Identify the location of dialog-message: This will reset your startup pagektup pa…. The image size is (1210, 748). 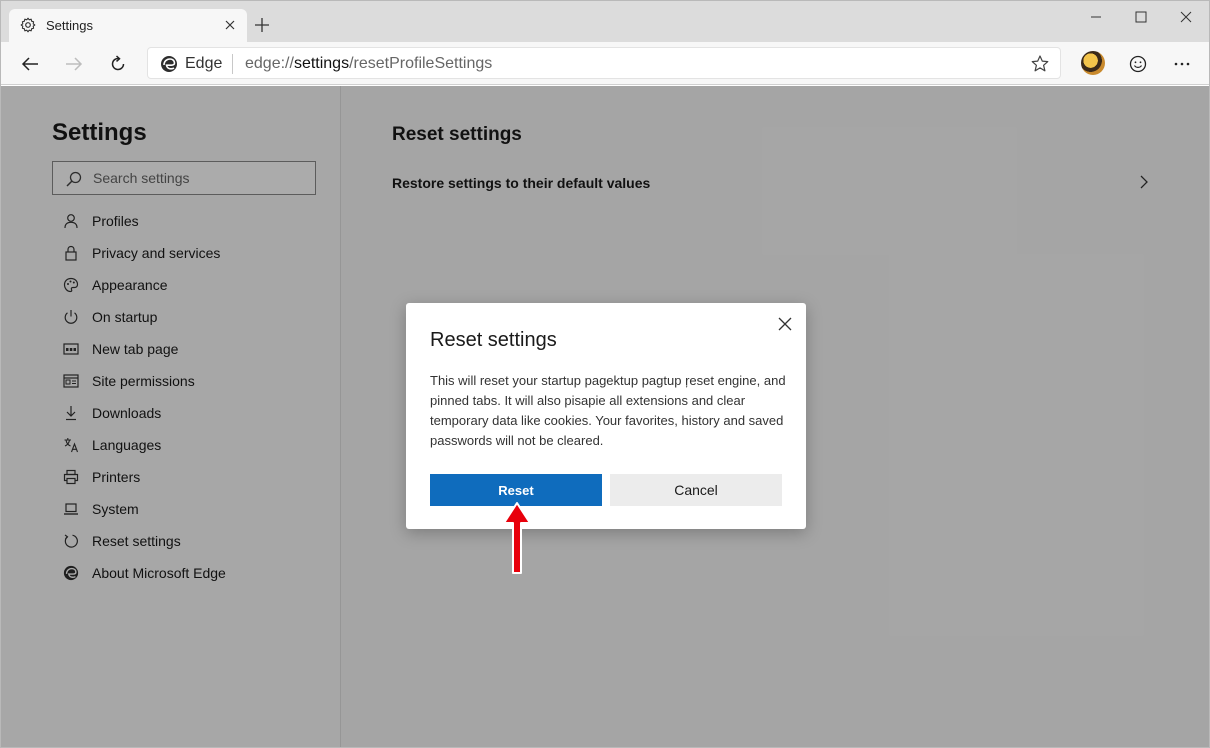
(608, 410).